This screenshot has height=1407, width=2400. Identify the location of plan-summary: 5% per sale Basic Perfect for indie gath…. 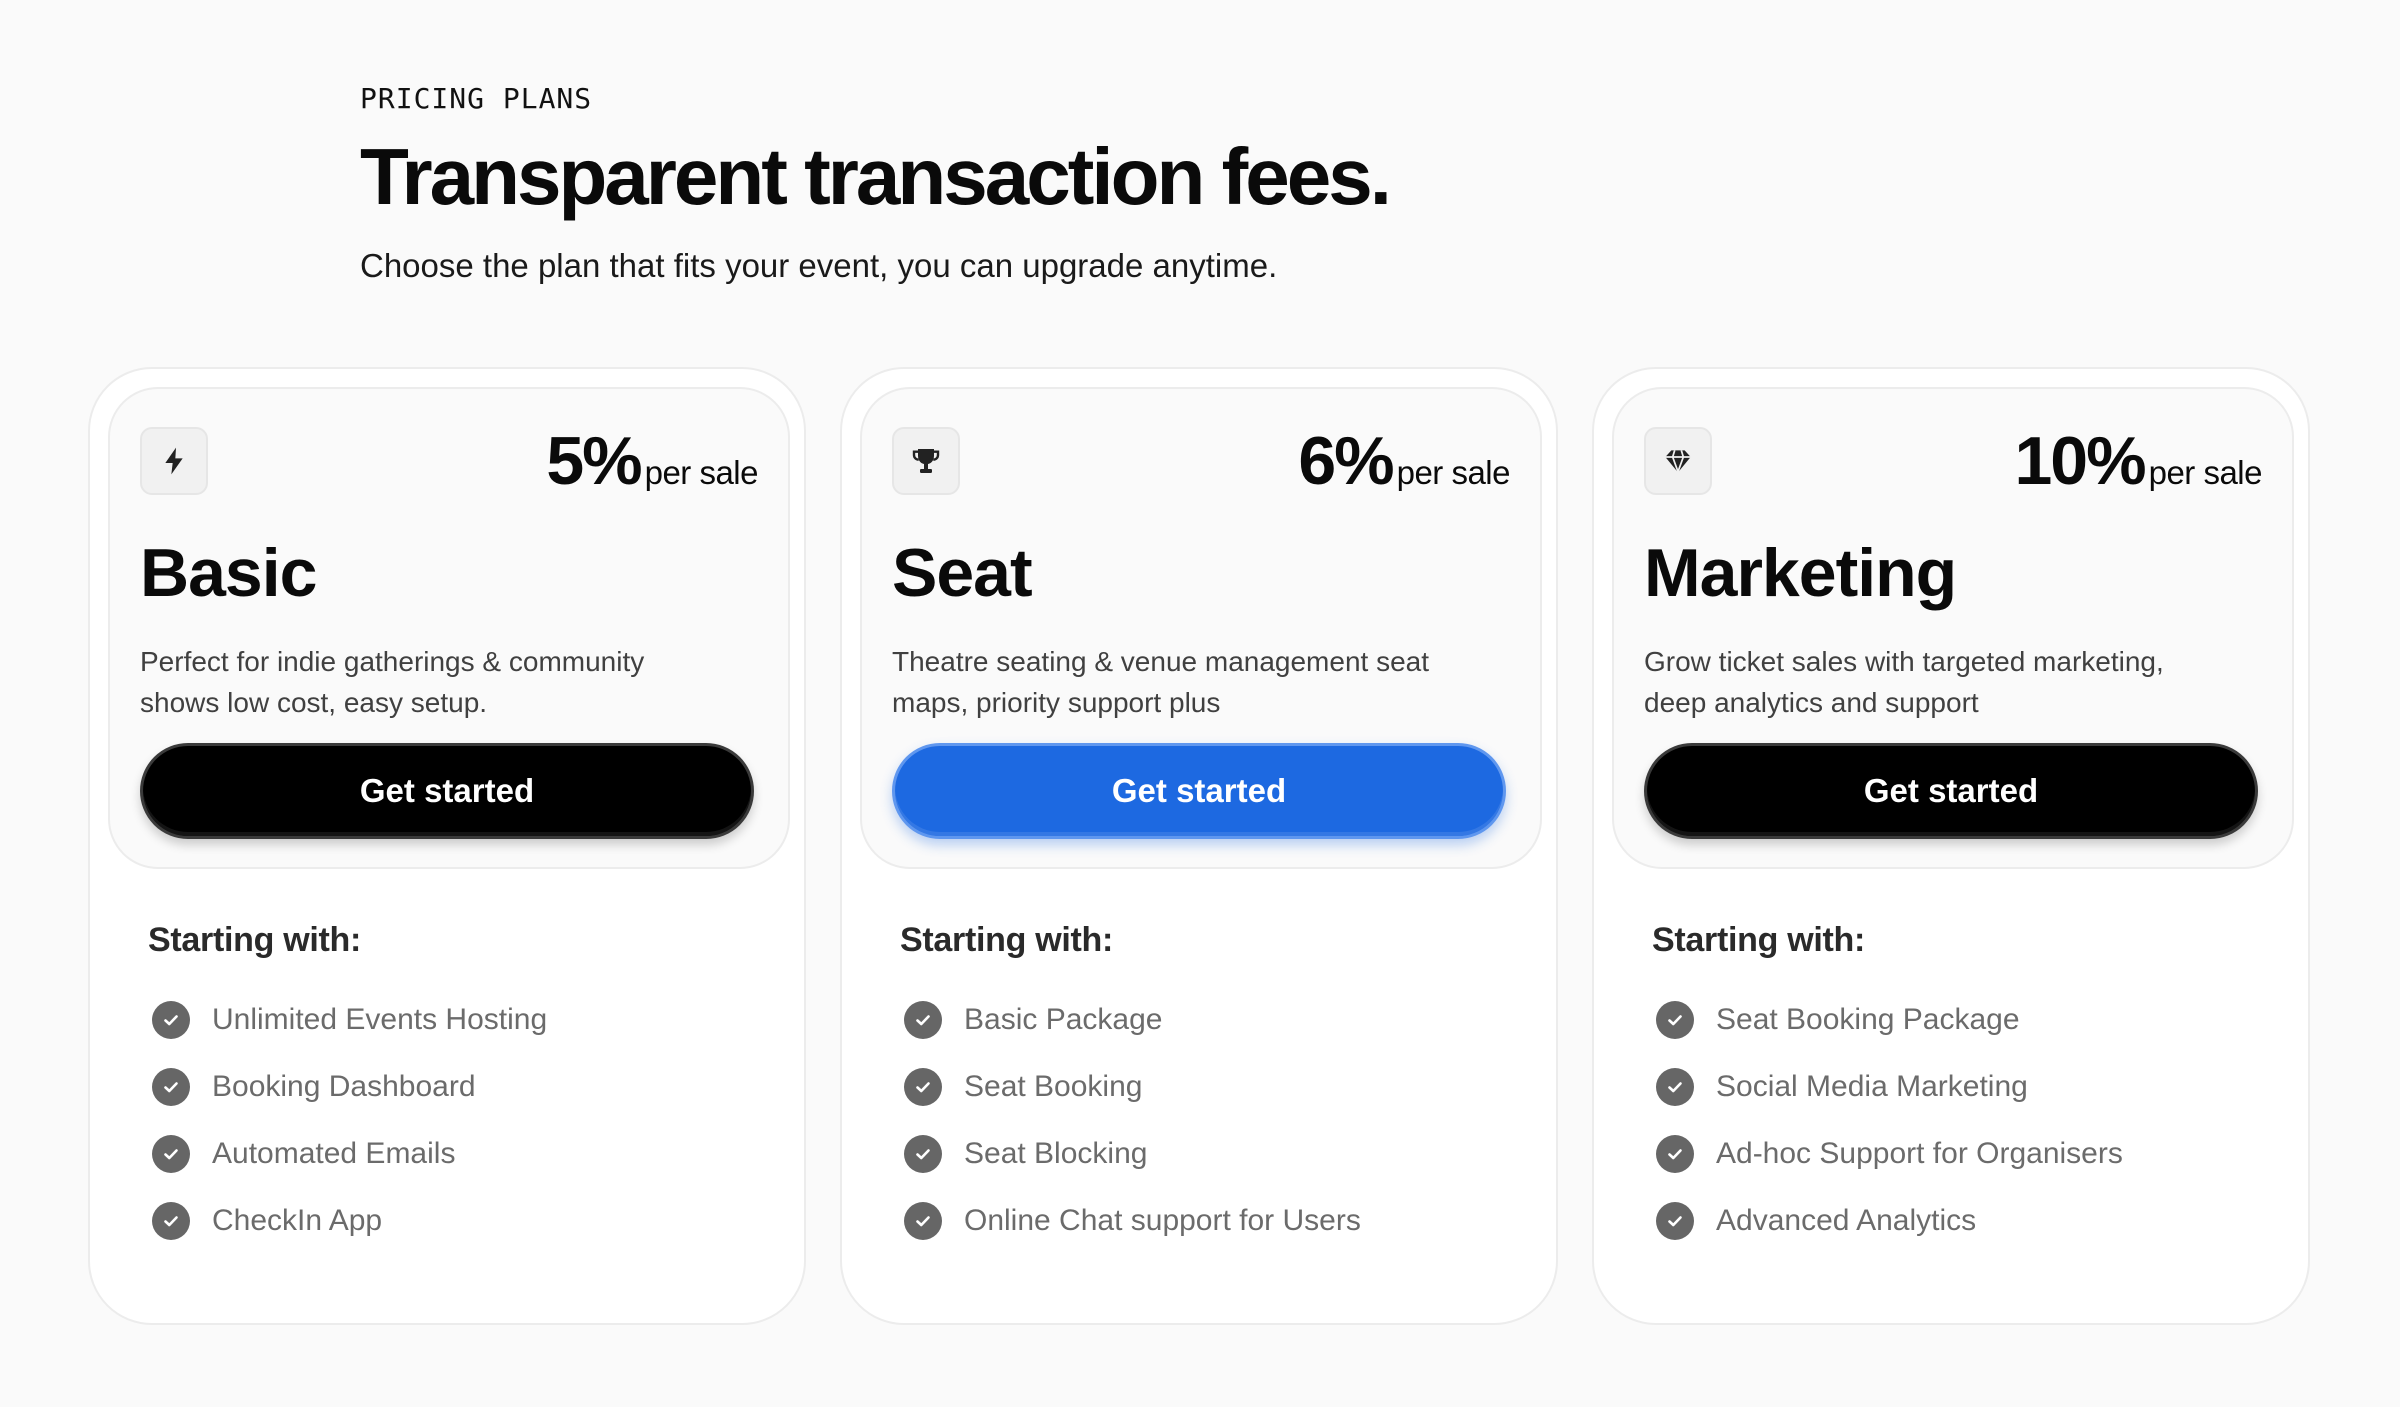
(449, 628).